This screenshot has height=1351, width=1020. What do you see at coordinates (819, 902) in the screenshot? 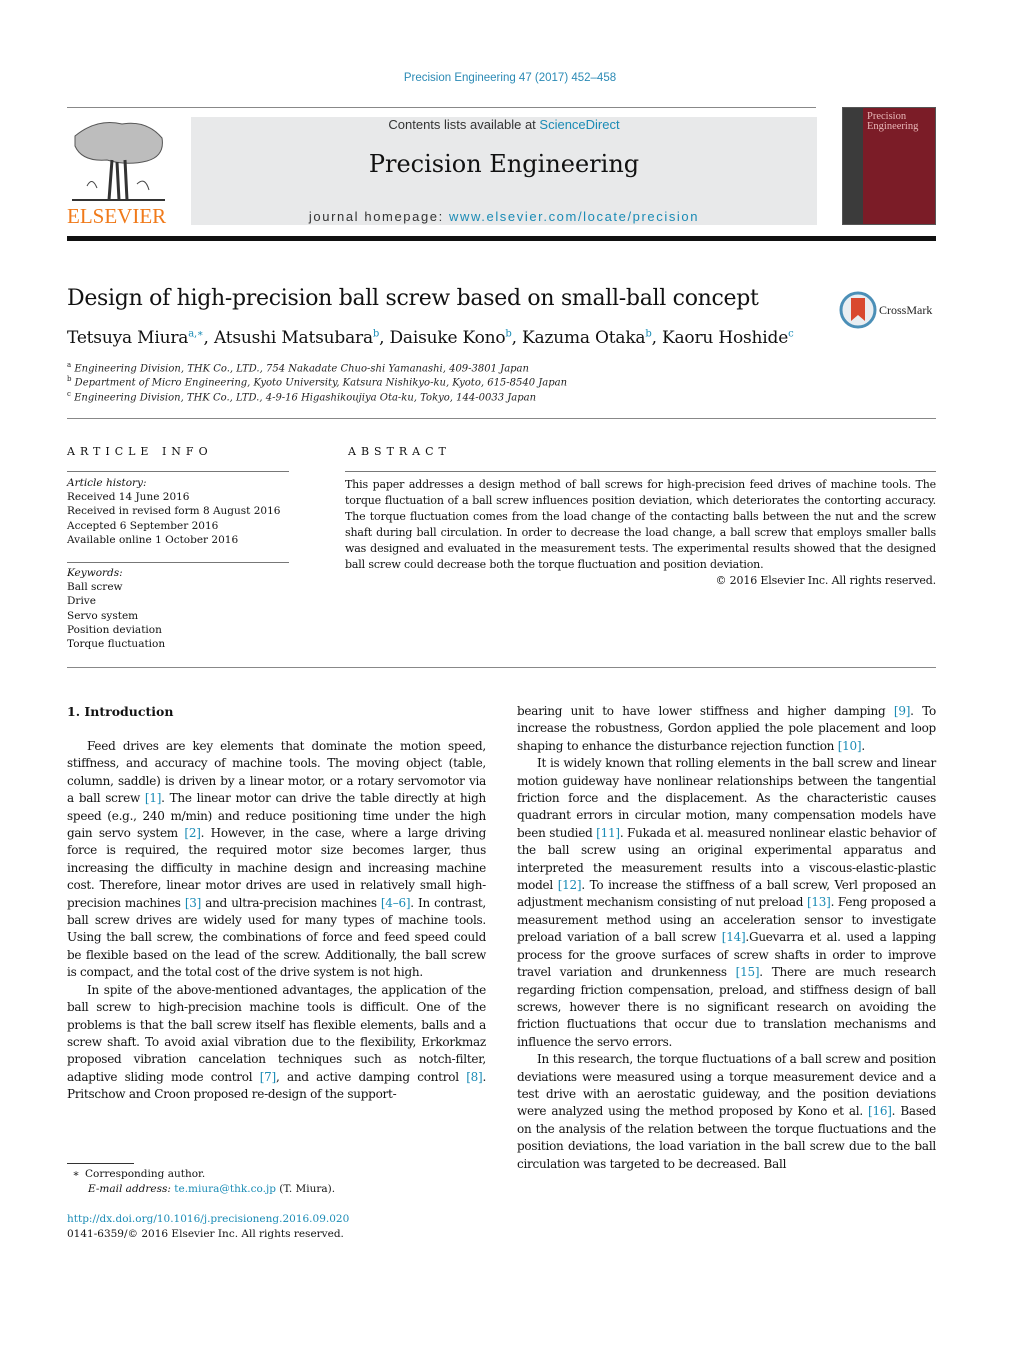
I see `citation-link: [13]` at bounding box center [819, 902].